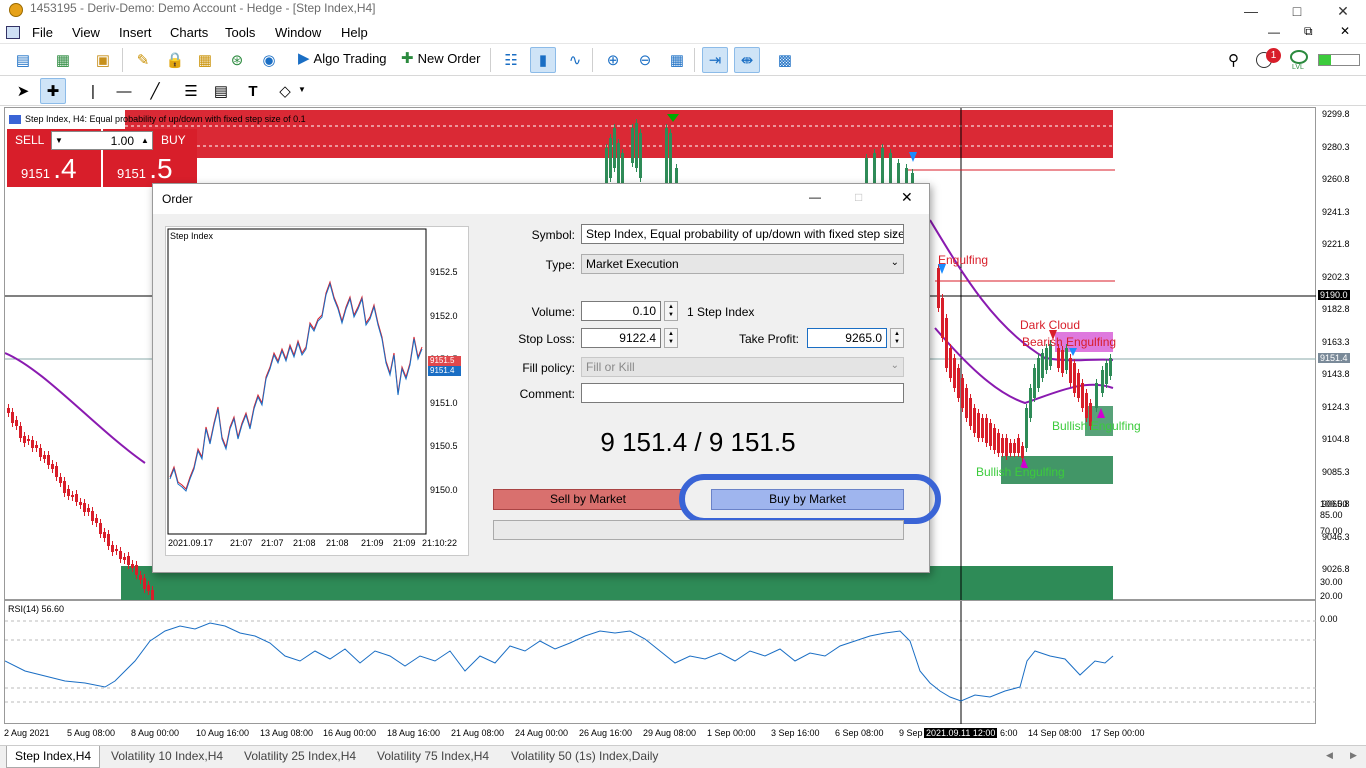  What do you see at coordinates (86, 32) in the screenshot?
I see `menu-view: View` at bounding box center [86, 32].